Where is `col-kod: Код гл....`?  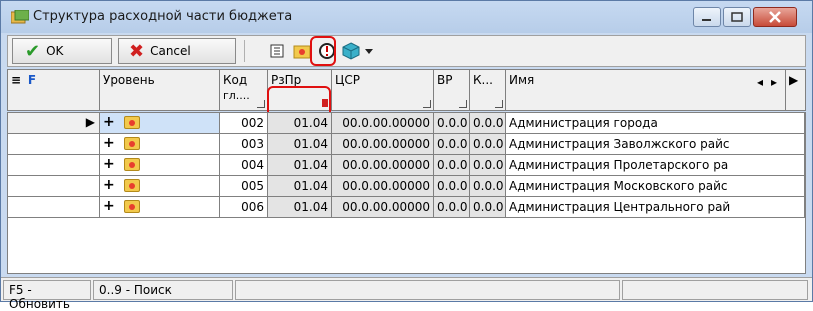 col-kod: Код гл.... is located at coordinates (244, 90).